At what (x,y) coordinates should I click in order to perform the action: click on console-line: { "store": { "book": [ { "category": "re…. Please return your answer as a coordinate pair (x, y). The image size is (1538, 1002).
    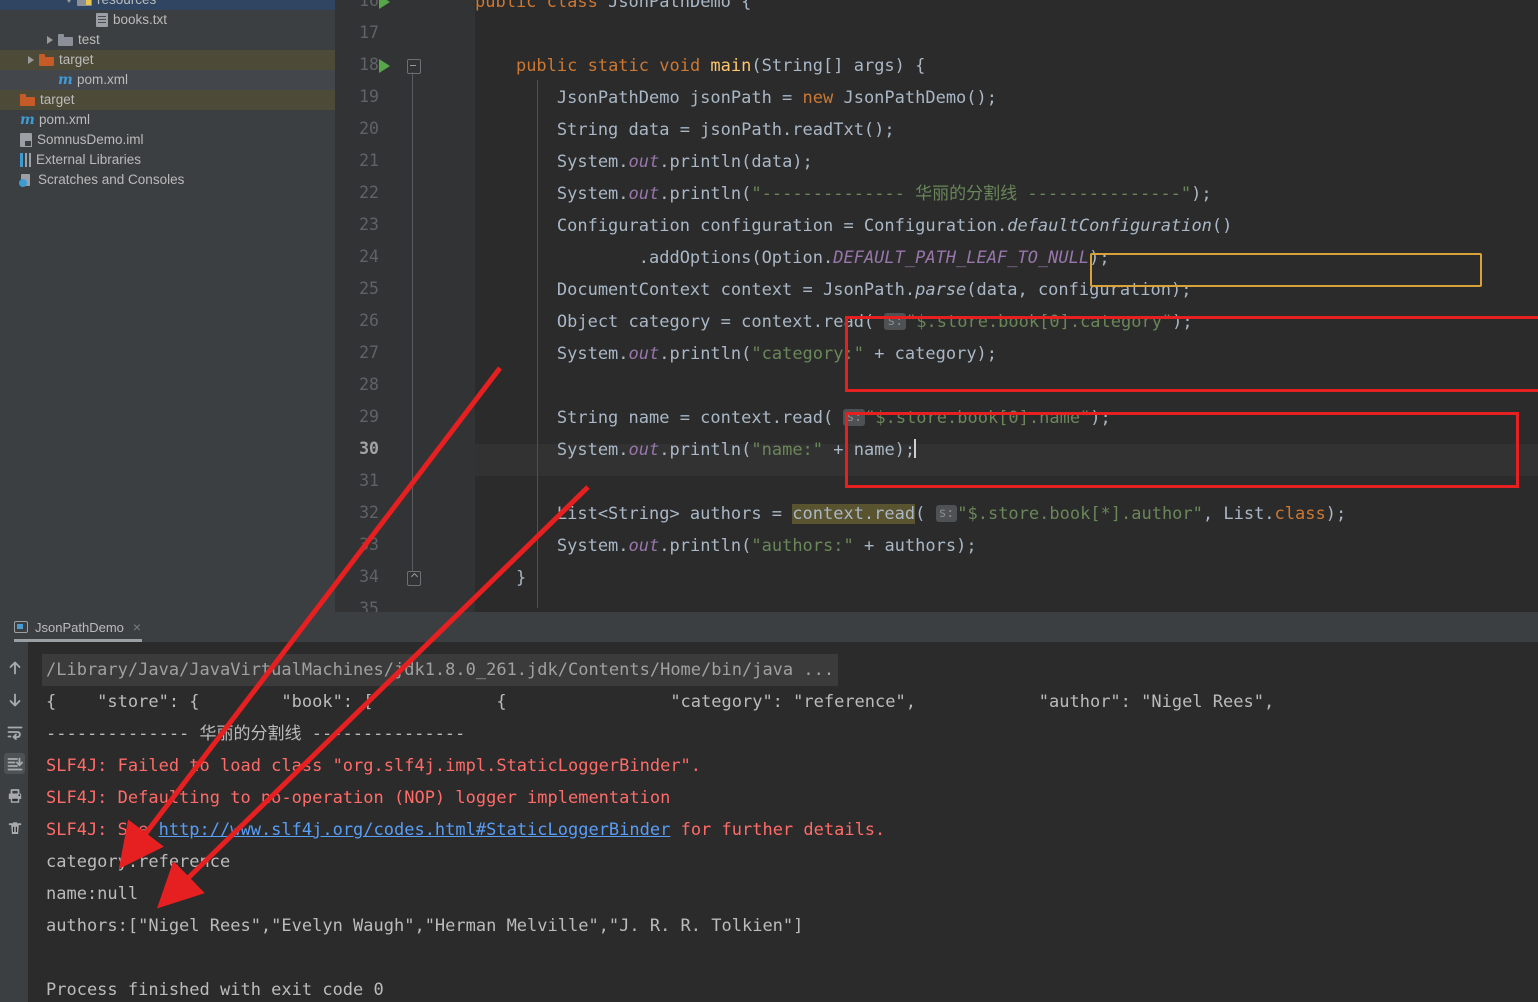
    Looking at the image, I should click on (660, 702).